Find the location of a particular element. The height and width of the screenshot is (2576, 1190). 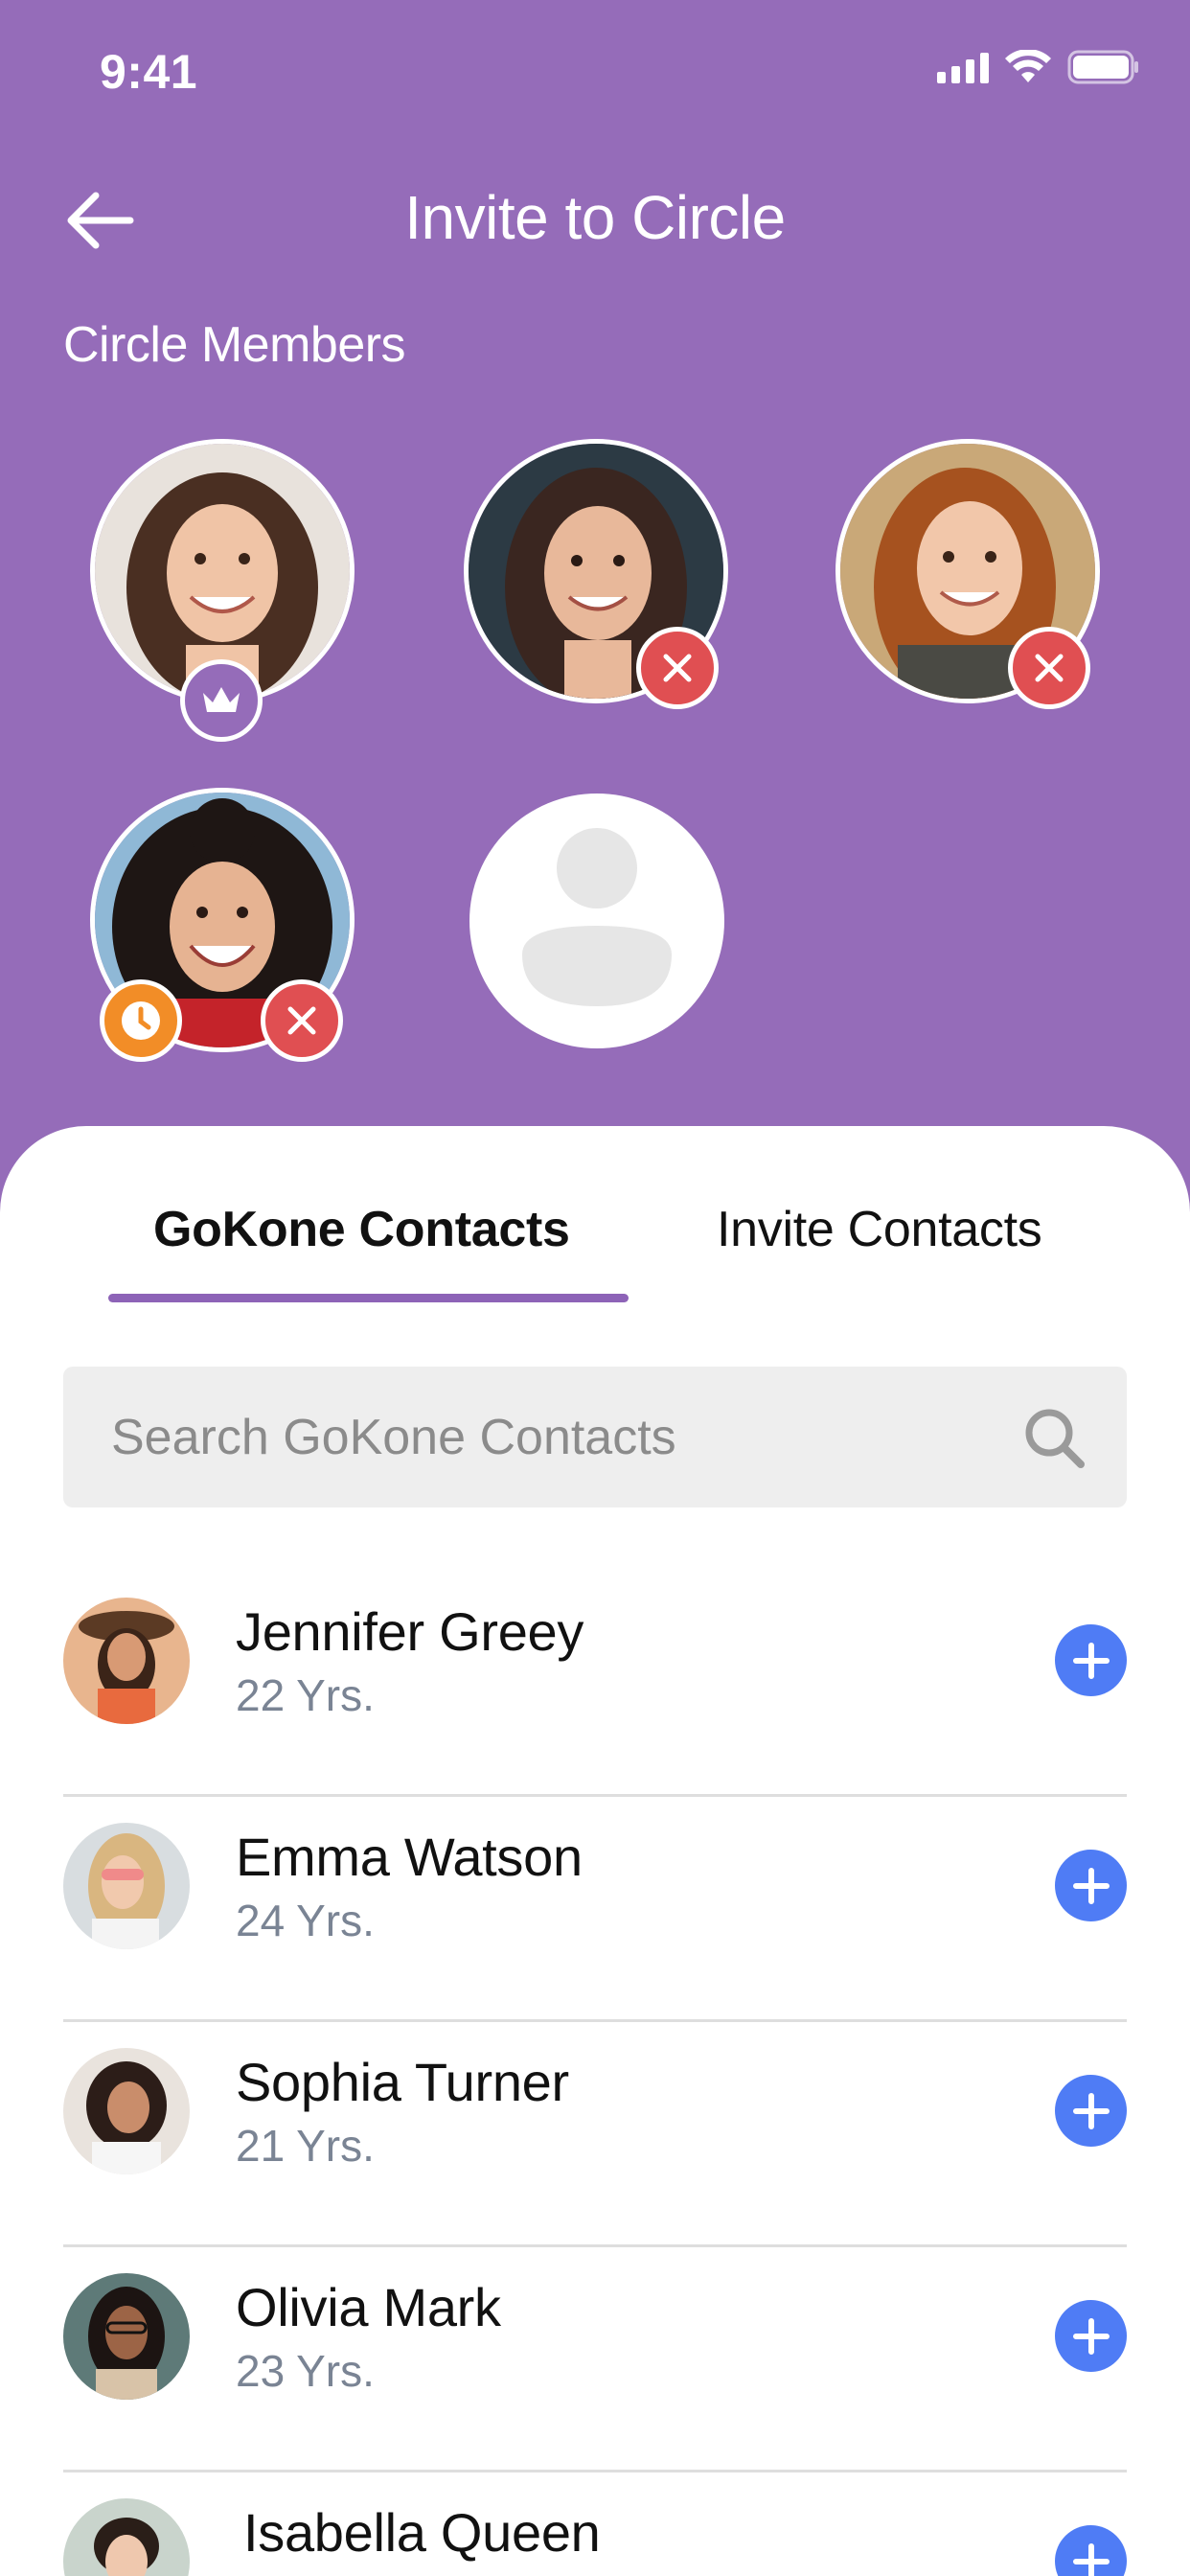

battery-icon is located at coordinates (1102, 67).